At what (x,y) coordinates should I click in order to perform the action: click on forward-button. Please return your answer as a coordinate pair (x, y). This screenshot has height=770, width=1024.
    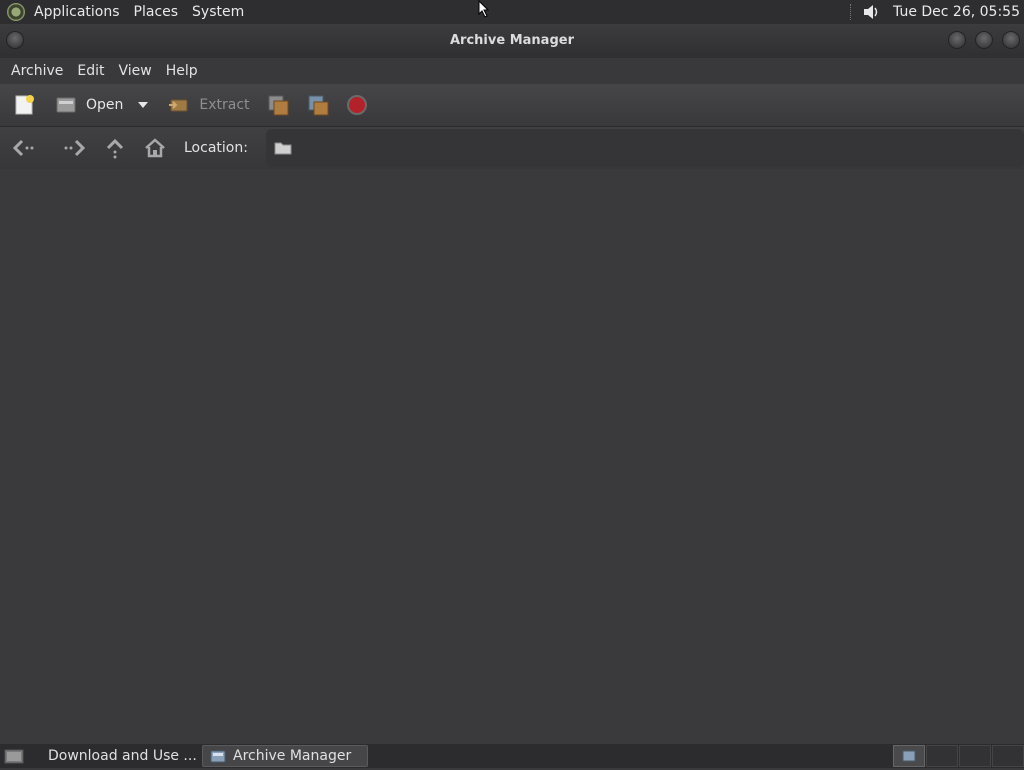
    Looking at the image, I should click on (74, 148).